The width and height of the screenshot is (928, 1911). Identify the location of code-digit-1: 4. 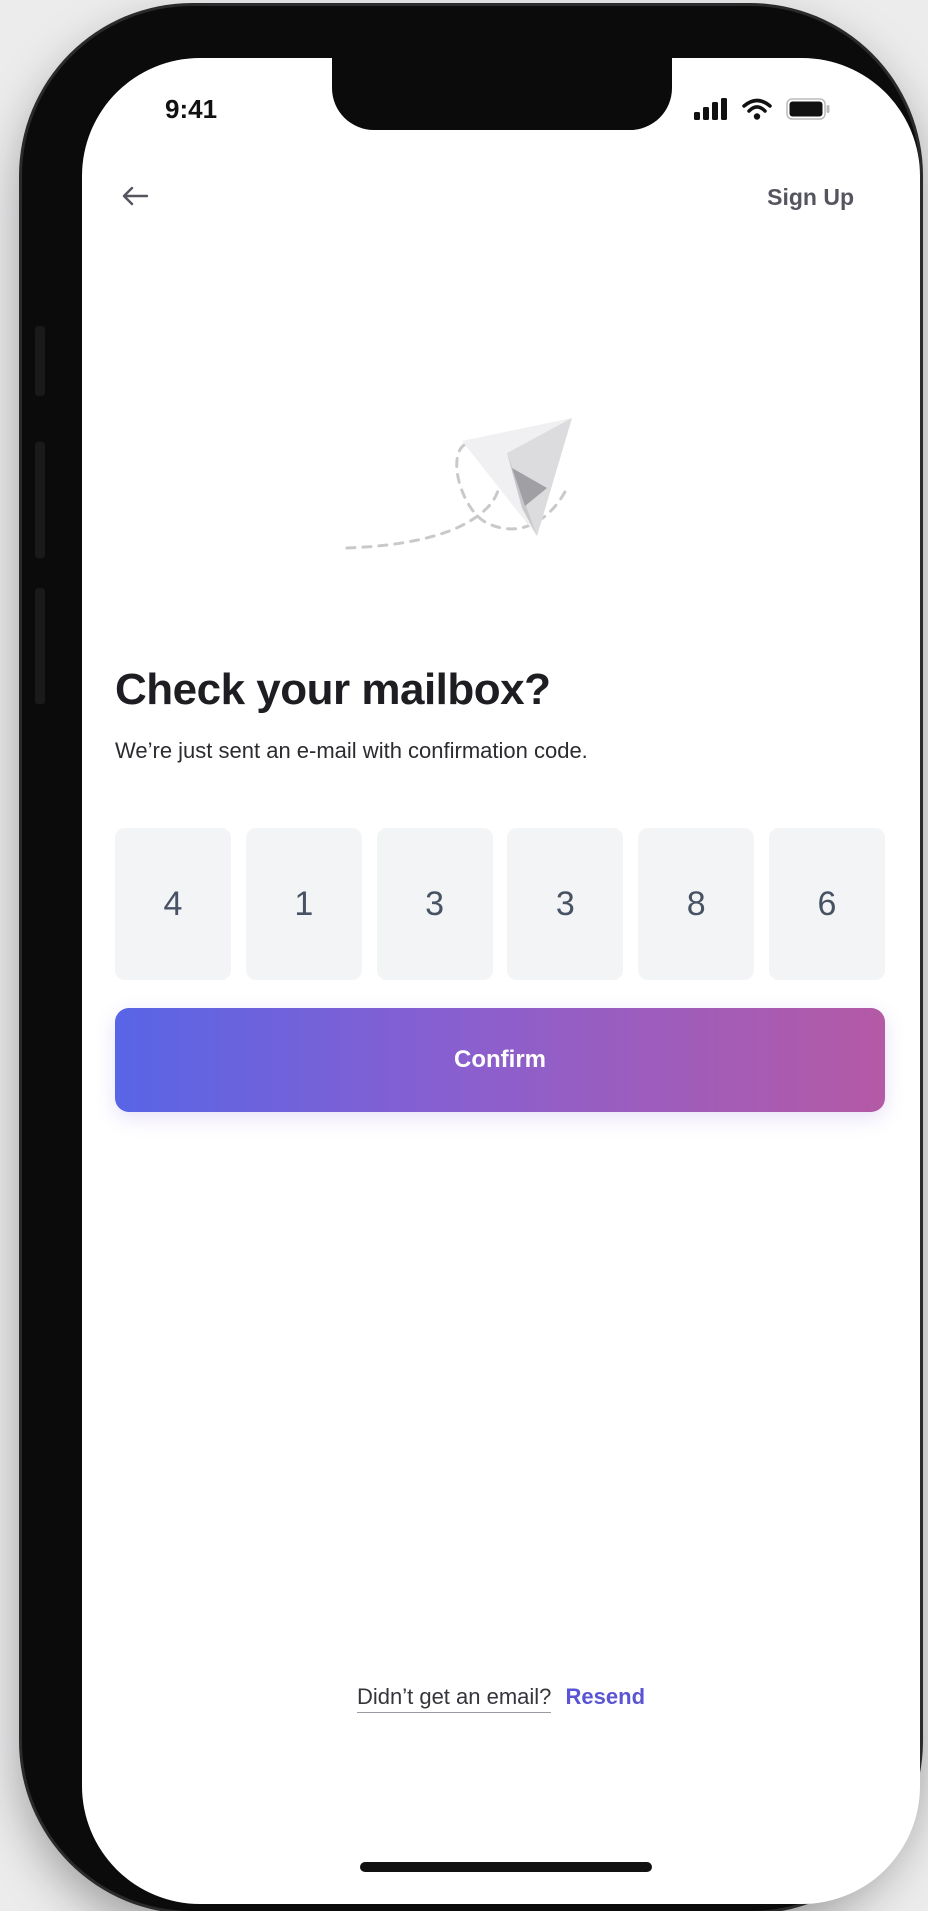
(173, 904).